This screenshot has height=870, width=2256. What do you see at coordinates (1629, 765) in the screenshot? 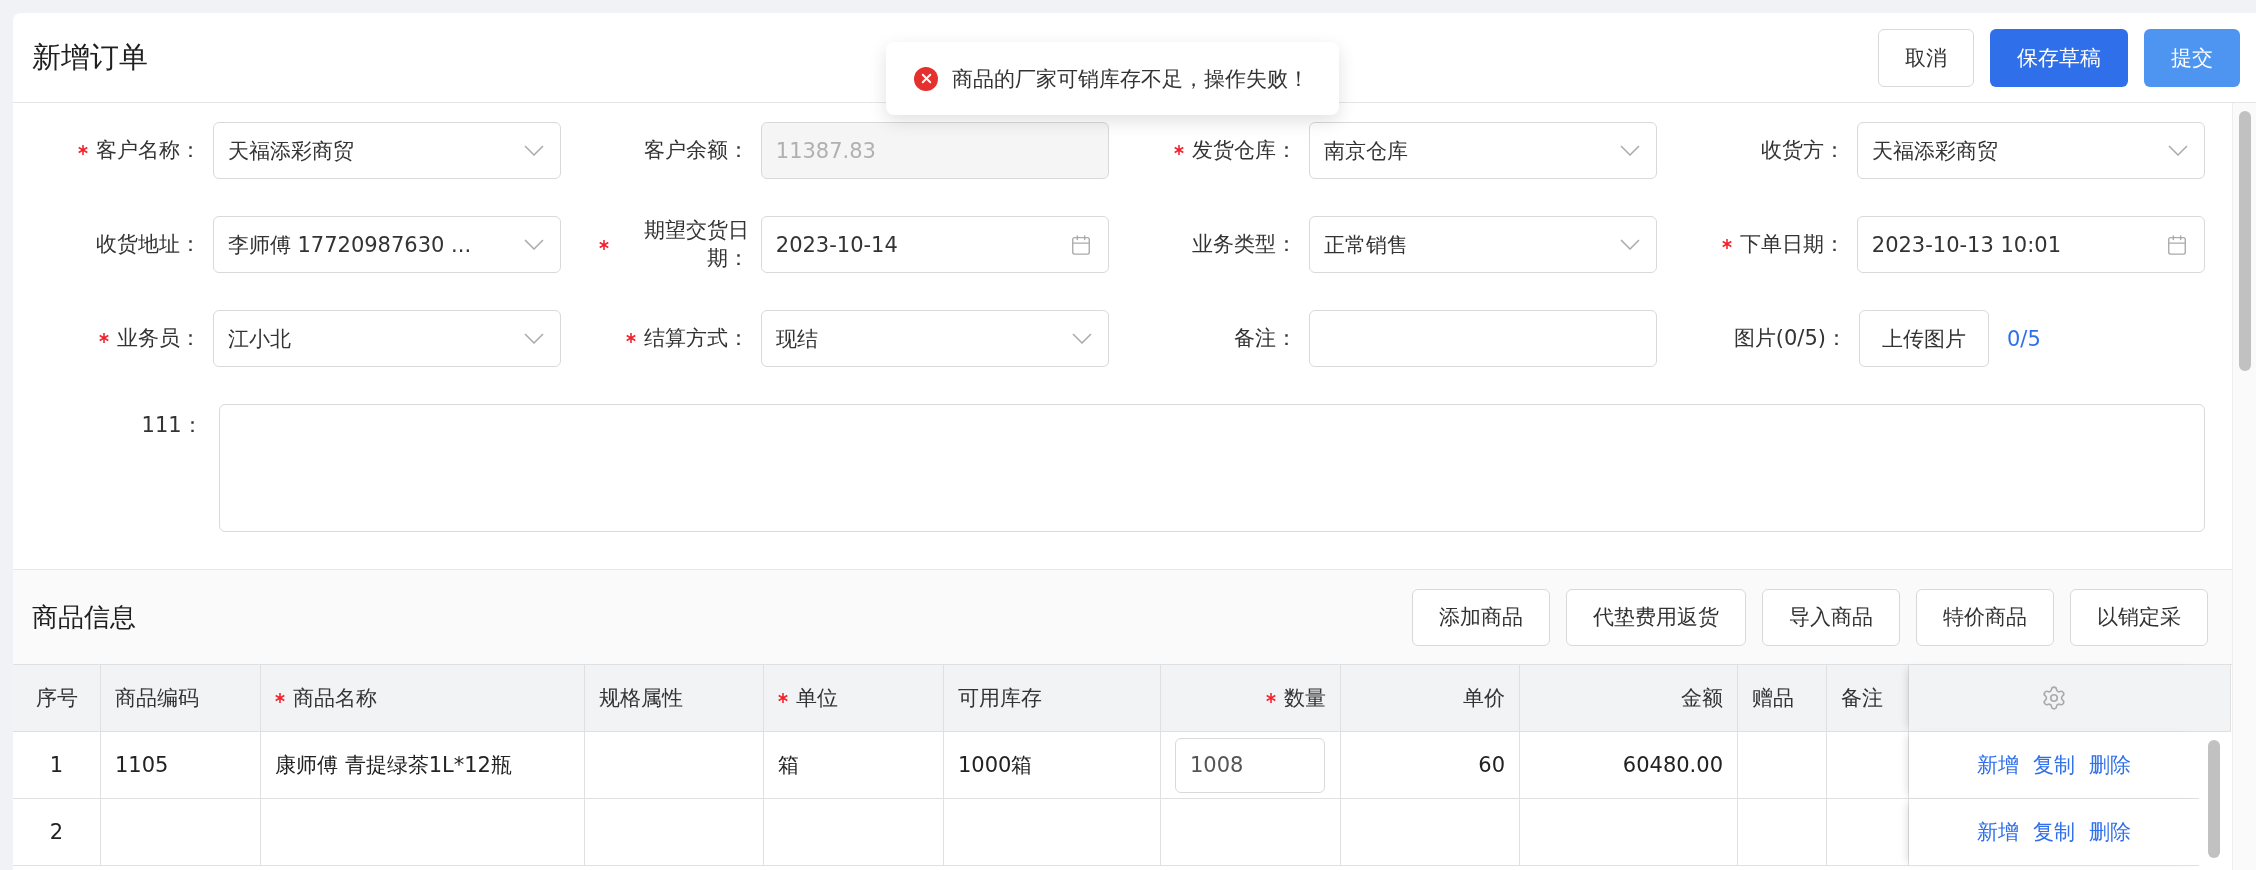
I see `table-cell: 60480.00` at bounding box center [1629, 765].